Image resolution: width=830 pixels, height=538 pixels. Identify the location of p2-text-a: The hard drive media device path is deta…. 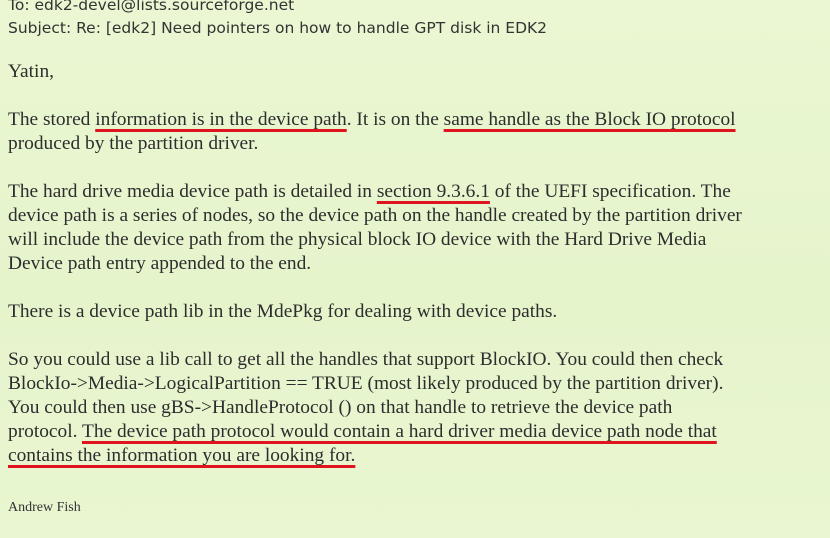
(192, 191).